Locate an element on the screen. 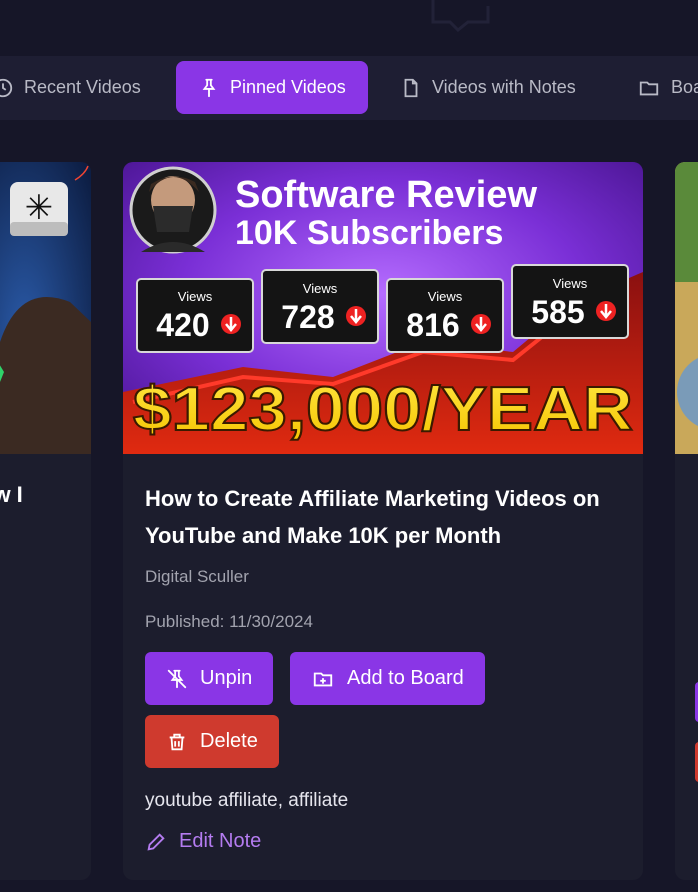  thumbnail-stat: Views 420 is located at coordinates (195, 315).